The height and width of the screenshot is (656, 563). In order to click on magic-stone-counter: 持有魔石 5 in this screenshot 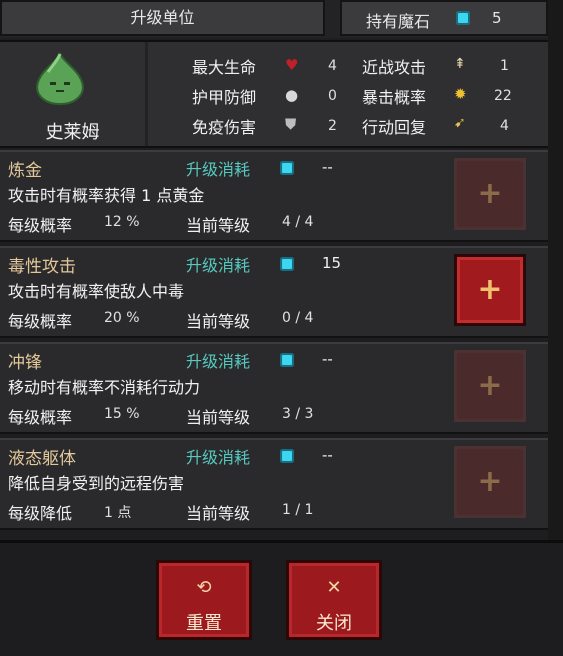, I will do `click(444, 18)`.